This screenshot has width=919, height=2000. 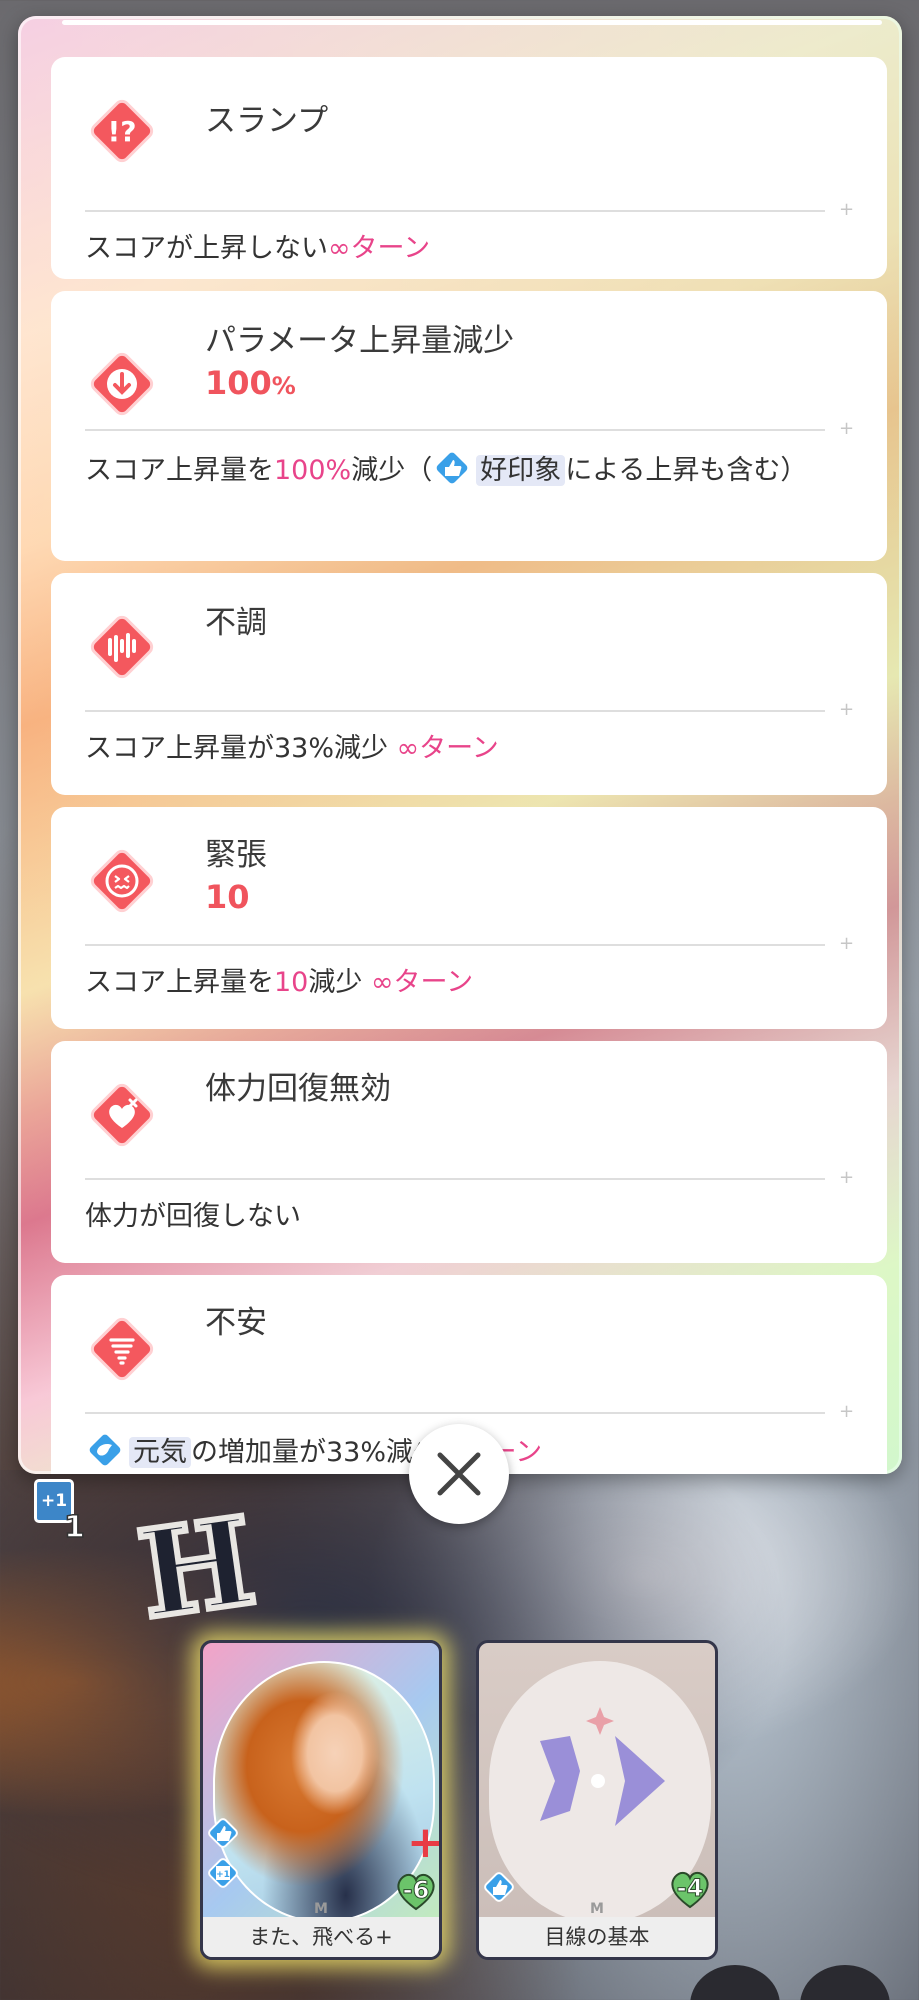 I want to click on plus-one-count: 1, so click(x=74, y=1527).